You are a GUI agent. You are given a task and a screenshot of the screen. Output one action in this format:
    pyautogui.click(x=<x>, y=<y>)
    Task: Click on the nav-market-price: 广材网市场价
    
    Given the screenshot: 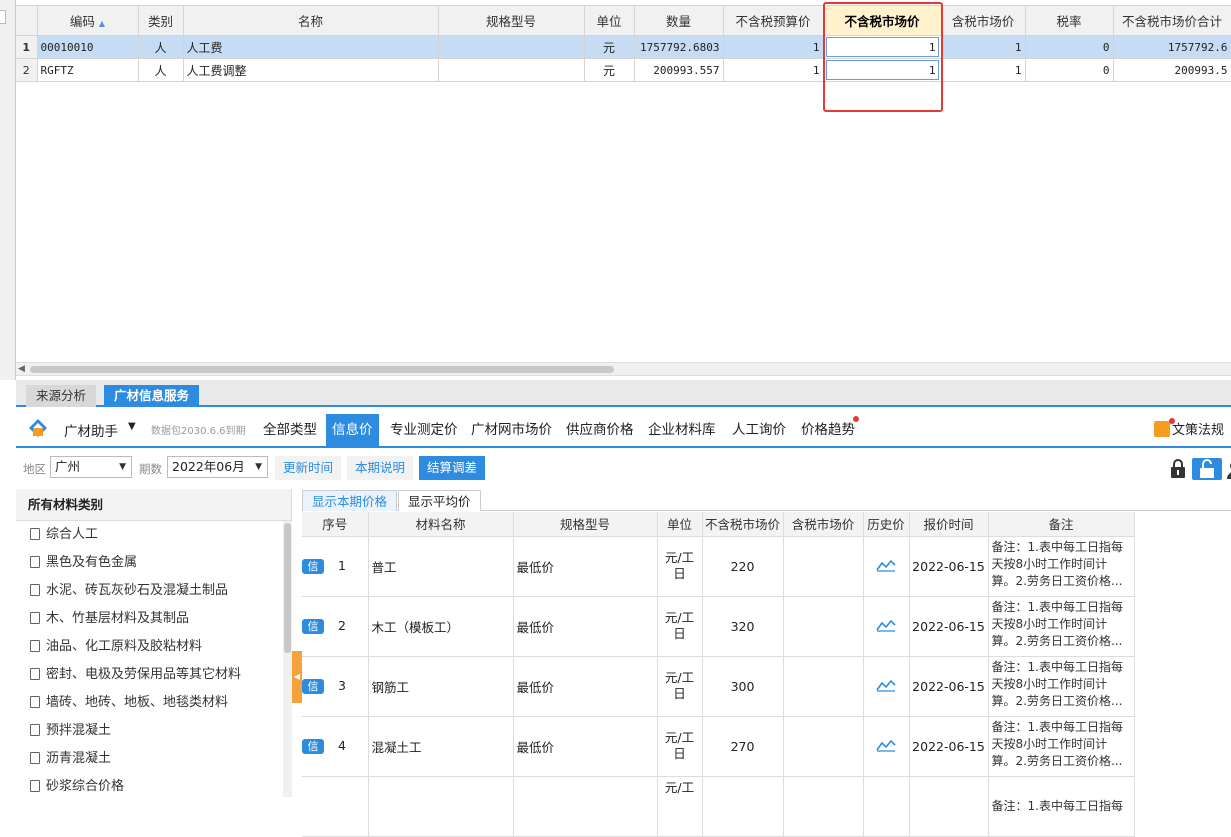 What is the action you would take?
    pyautogui.click(x=511, y=430)
    